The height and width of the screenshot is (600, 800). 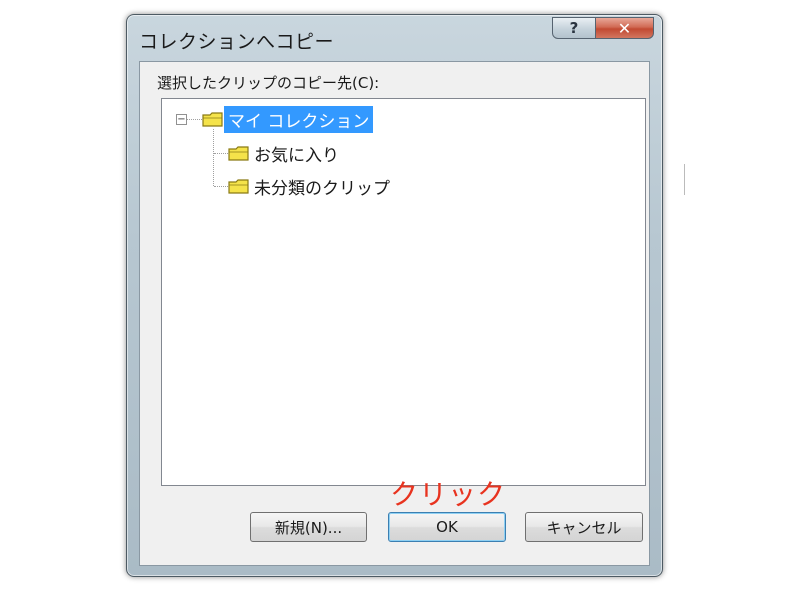 I want to click on help-button: ?, so click(x=574, y=28).